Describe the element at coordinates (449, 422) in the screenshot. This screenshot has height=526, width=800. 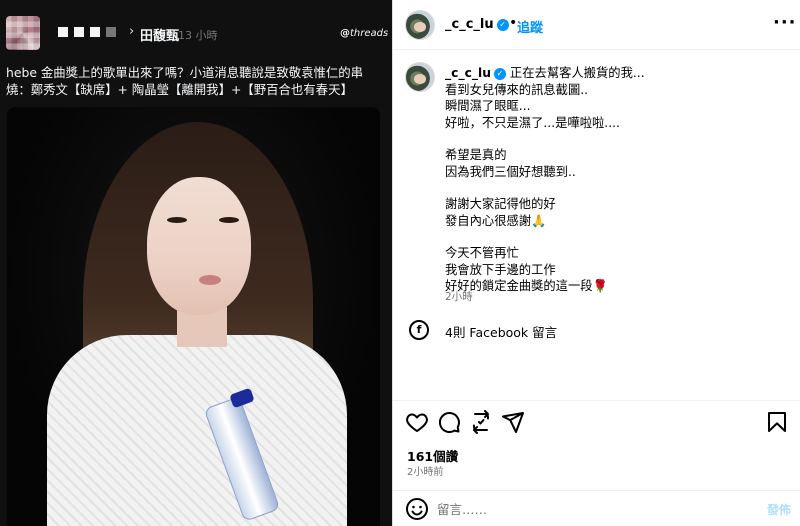
I see `comment-icon` at that location.